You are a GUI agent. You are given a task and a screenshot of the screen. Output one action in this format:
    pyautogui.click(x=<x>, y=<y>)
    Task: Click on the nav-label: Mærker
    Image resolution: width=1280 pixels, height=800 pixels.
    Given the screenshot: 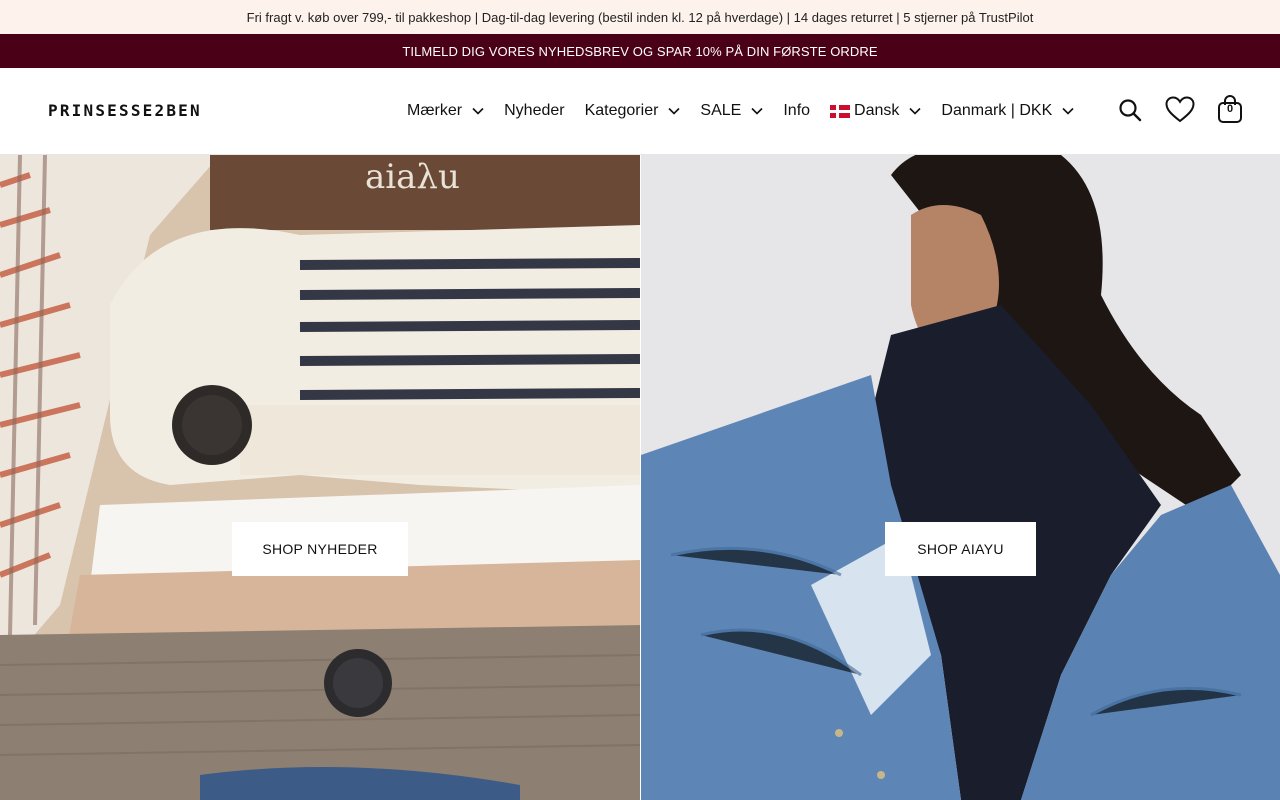 What is the action you would take?
    pyautogui.click(x=435, y=110)
    